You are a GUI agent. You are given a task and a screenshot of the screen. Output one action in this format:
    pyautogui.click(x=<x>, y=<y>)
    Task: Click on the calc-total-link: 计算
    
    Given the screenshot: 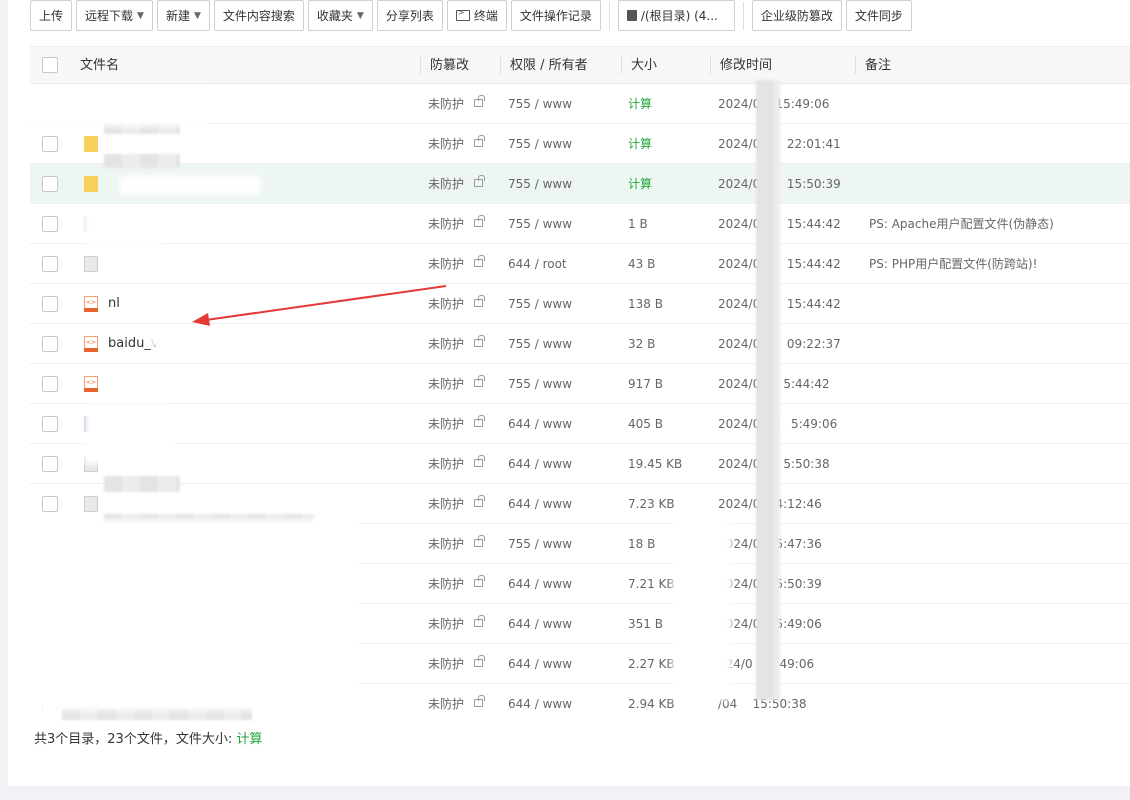 What is the action you would take?
    pyautogui.click(x=249, y=739)
    